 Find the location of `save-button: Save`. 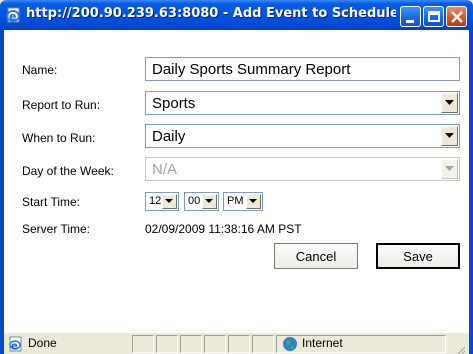

save-button: Save is located at coordinates (418, 256).